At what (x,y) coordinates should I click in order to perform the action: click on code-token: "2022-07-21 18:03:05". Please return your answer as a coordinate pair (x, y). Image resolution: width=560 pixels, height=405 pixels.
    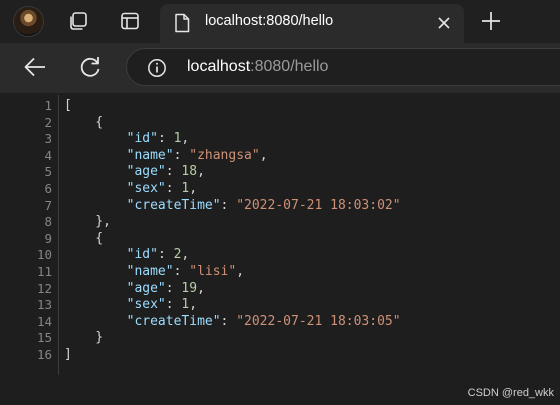
    Looking at the image, I should click on (318, 321).